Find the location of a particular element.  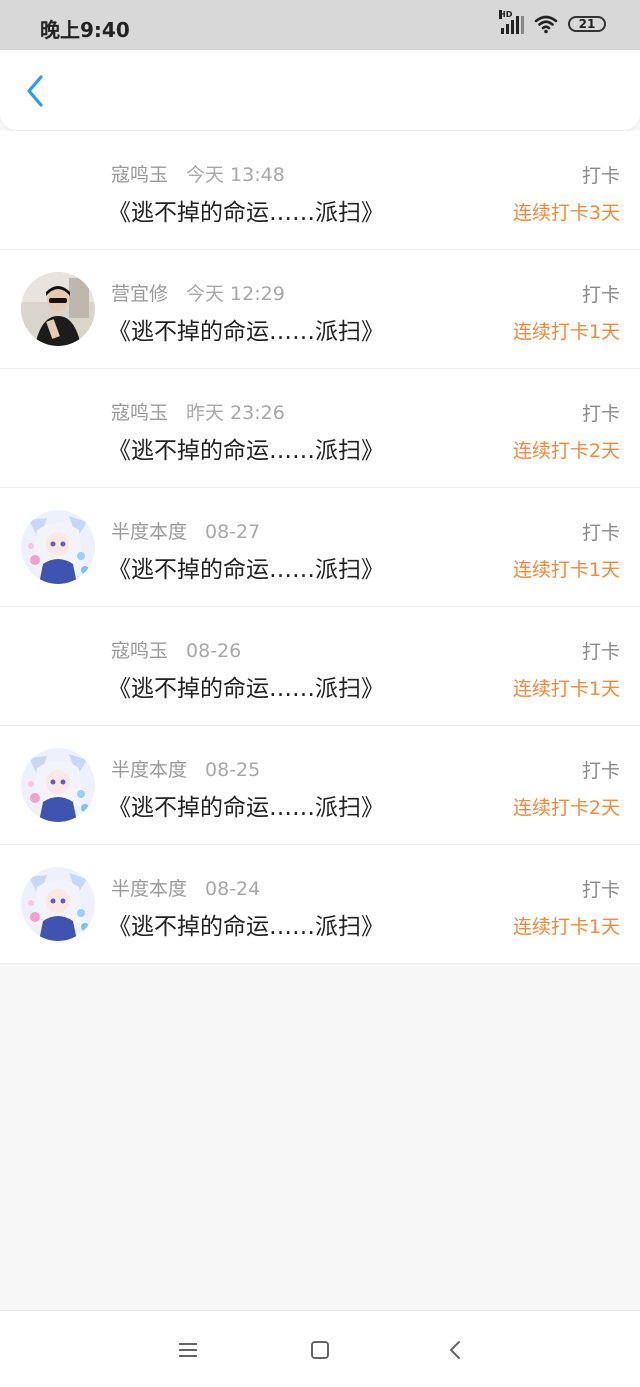

list-item: 半度本度 08-24 《逃不掉的命运……派扫》 打卡连续打卡1天 is located at coordinates (320, 904).